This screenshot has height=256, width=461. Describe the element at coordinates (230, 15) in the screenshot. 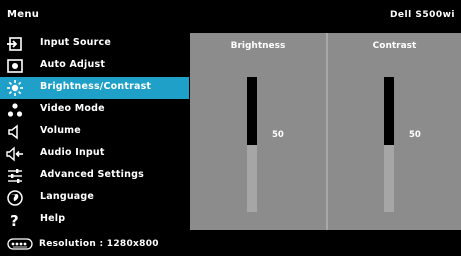

I see `title-bar: Menu Dell S500wi` at that location.